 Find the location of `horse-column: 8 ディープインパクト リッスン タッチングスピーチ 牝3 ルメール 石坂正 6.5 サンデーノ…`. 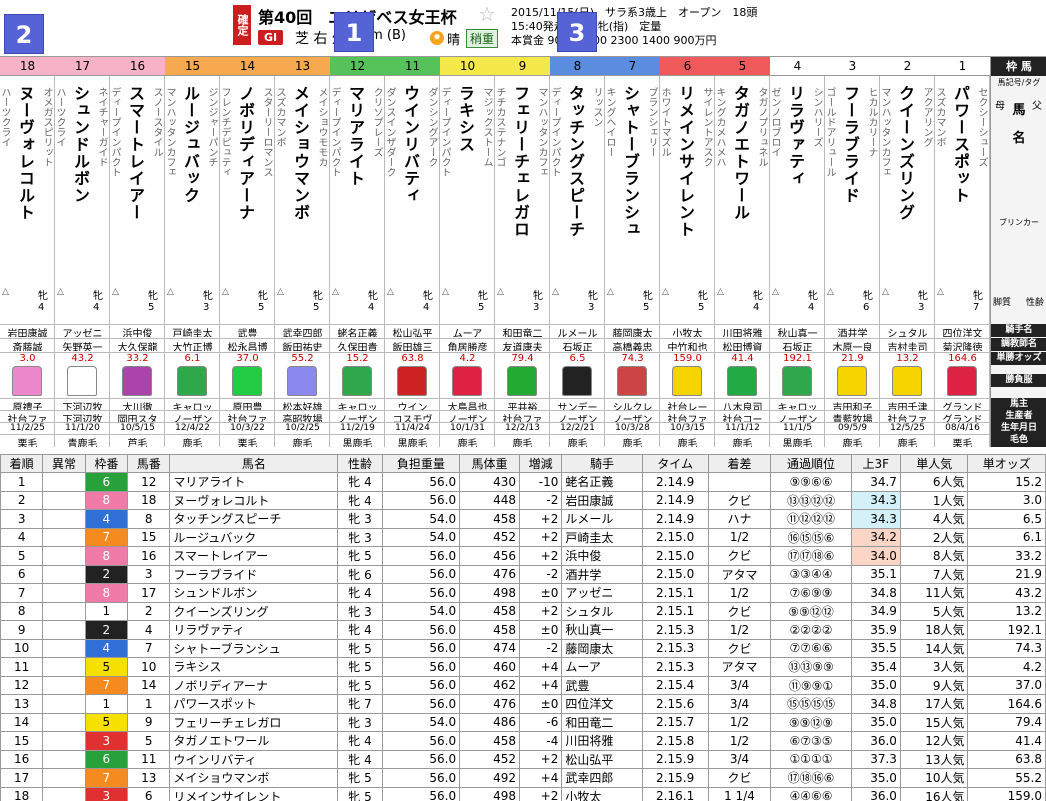

horse-column: 8 ディープインパクト リッスン タッチングスピーチ 牝3 ルメール 石坂正 6.5 サンデーノ… is located at coordinates (577, 252).